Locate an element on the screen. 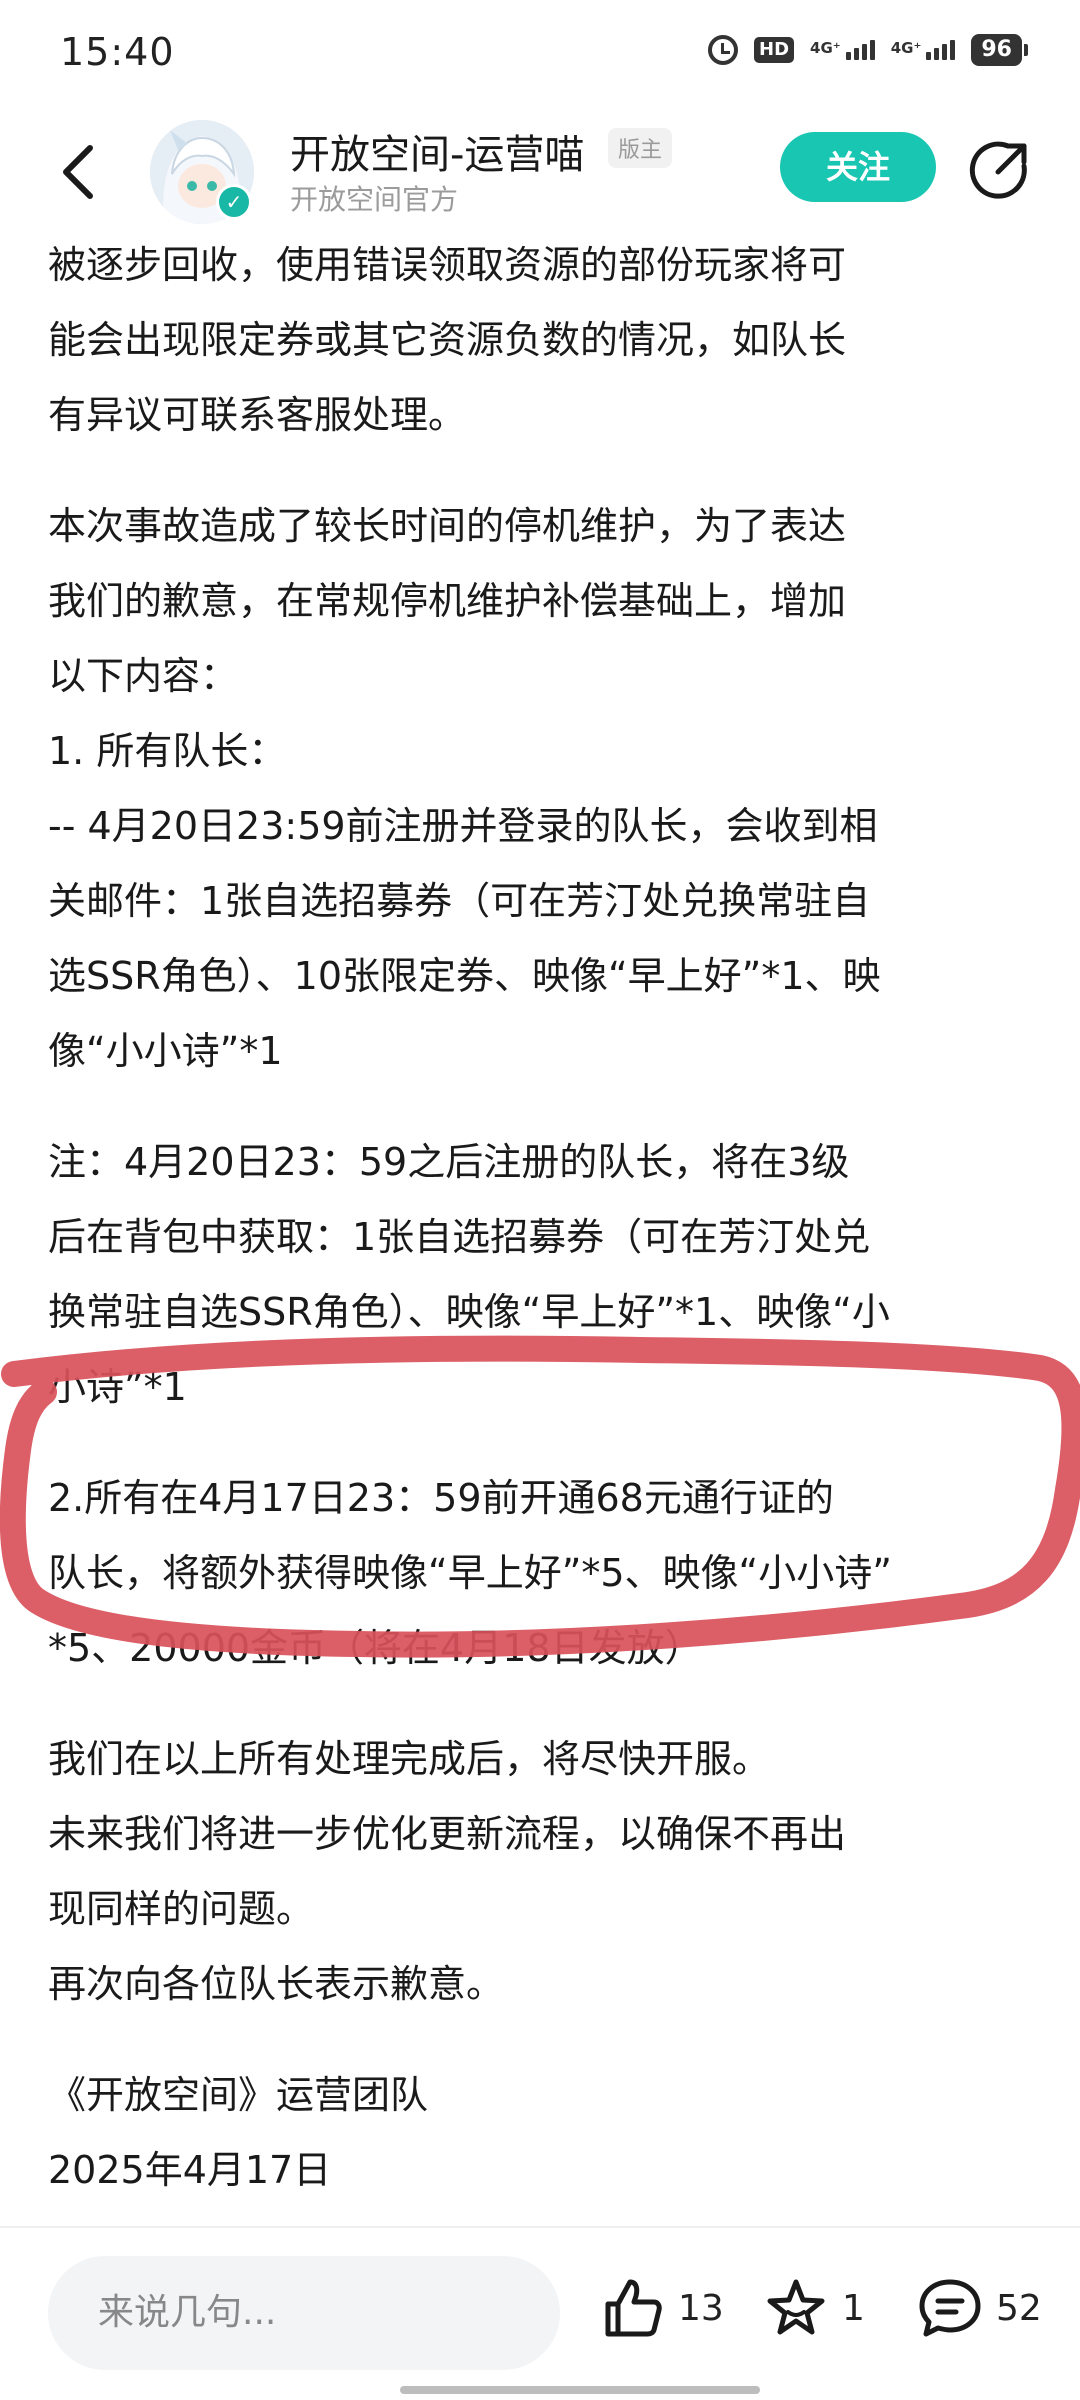 This screenshot has height=2400, width=1080. status-time: 15:40 is located at coordinates (117, 52).